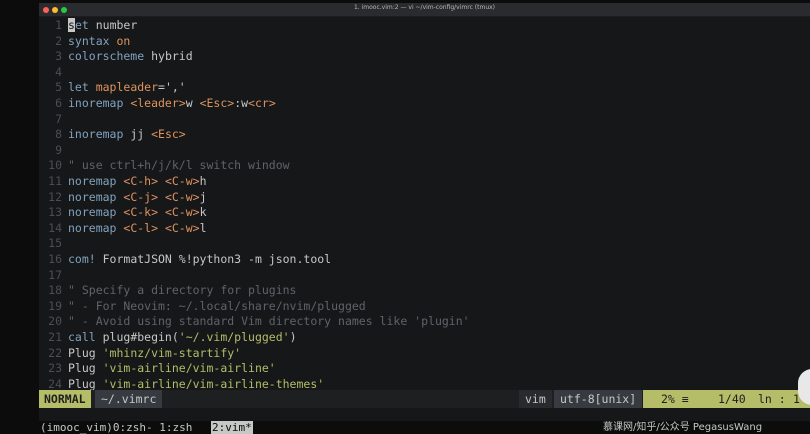 The height and width of the screenshot is (434, 810). What do you see at coordinates (241, 103) in the screenshot?
I see `code-token: :w` at bounding box center [241, 103].